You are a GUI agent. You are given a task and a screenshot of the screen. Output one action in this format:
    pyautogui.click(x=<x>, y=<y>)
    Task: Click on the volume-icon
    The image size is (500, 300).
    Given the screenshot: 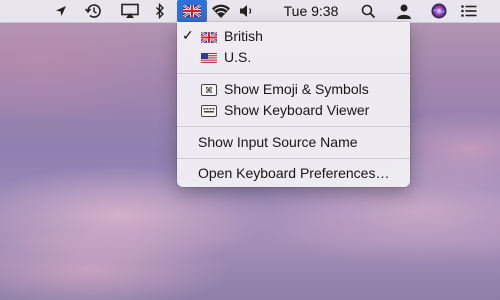 What is the action you would take?
    pyautogui.click(x=247, y=11)
    